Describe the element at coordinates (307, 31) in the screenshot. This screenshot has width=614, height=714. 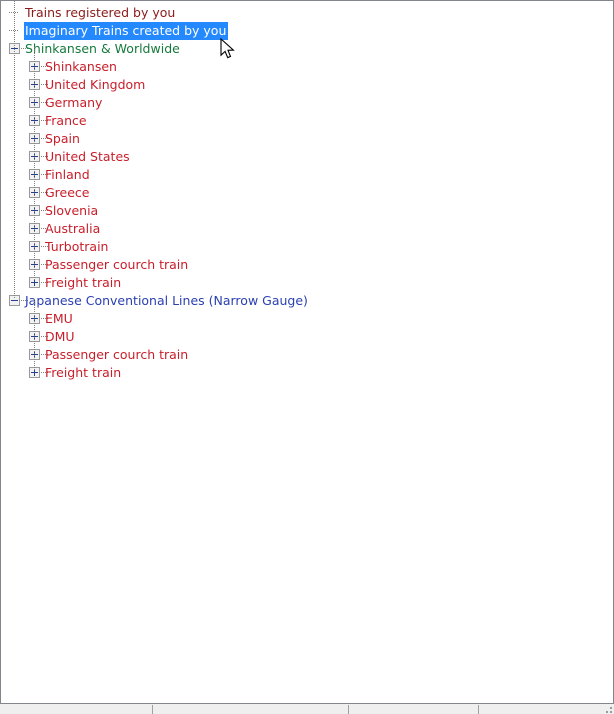
I see `tree-row: Imaginary Trains created by you` at that location.